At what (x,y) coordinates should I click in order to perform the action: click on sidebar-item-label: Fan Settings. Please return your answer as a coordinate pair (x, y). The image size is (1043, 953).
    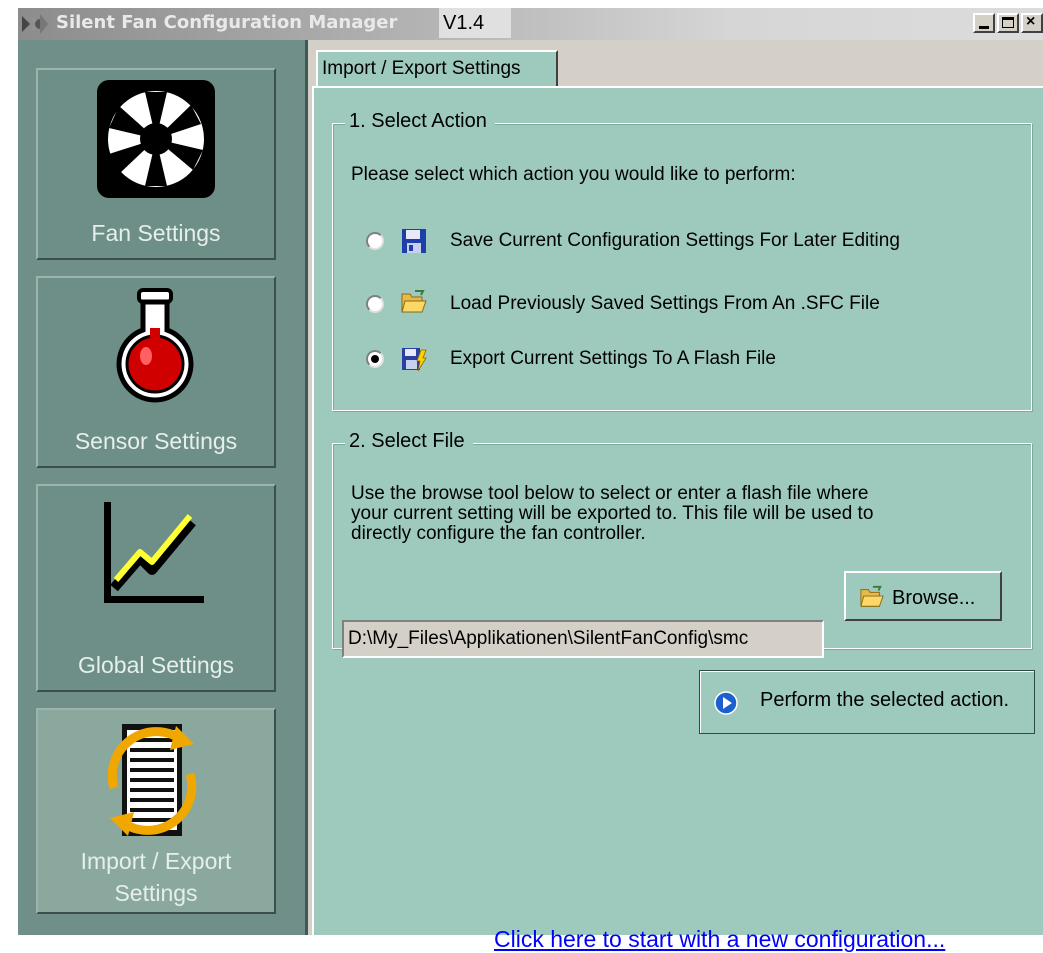
    Looking at the image, I should click on (156, 233).